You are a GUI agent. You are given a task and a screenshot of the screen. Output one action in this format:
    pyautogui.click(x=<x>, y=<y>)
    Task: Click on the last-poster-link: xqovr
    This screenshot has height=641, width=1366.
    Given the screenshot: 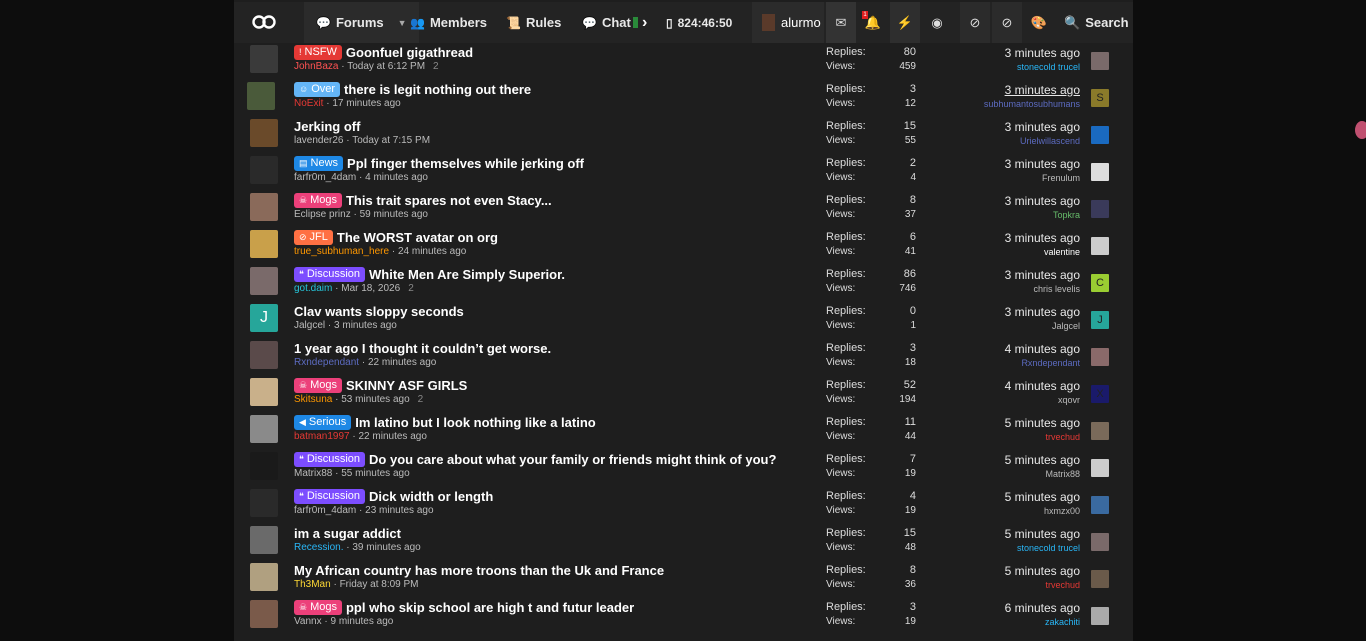 What is the action you would take?
    pyautogui.click(x=1069, y=400)
    